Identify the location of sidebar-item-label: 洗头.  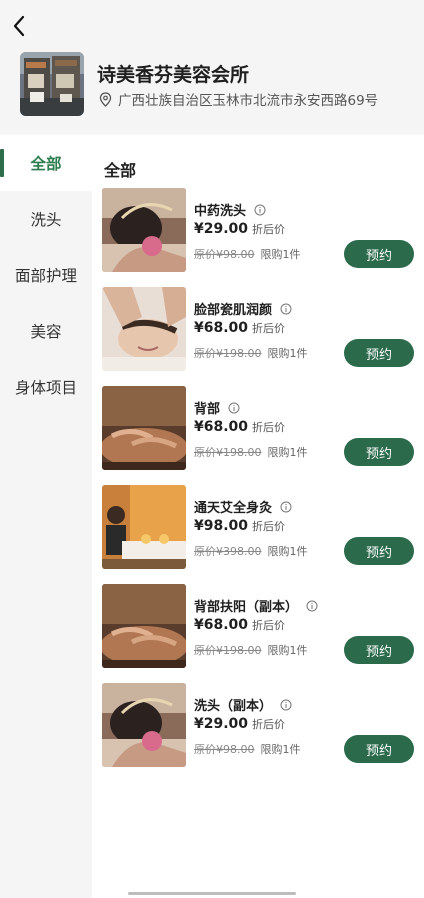
(46, 220).